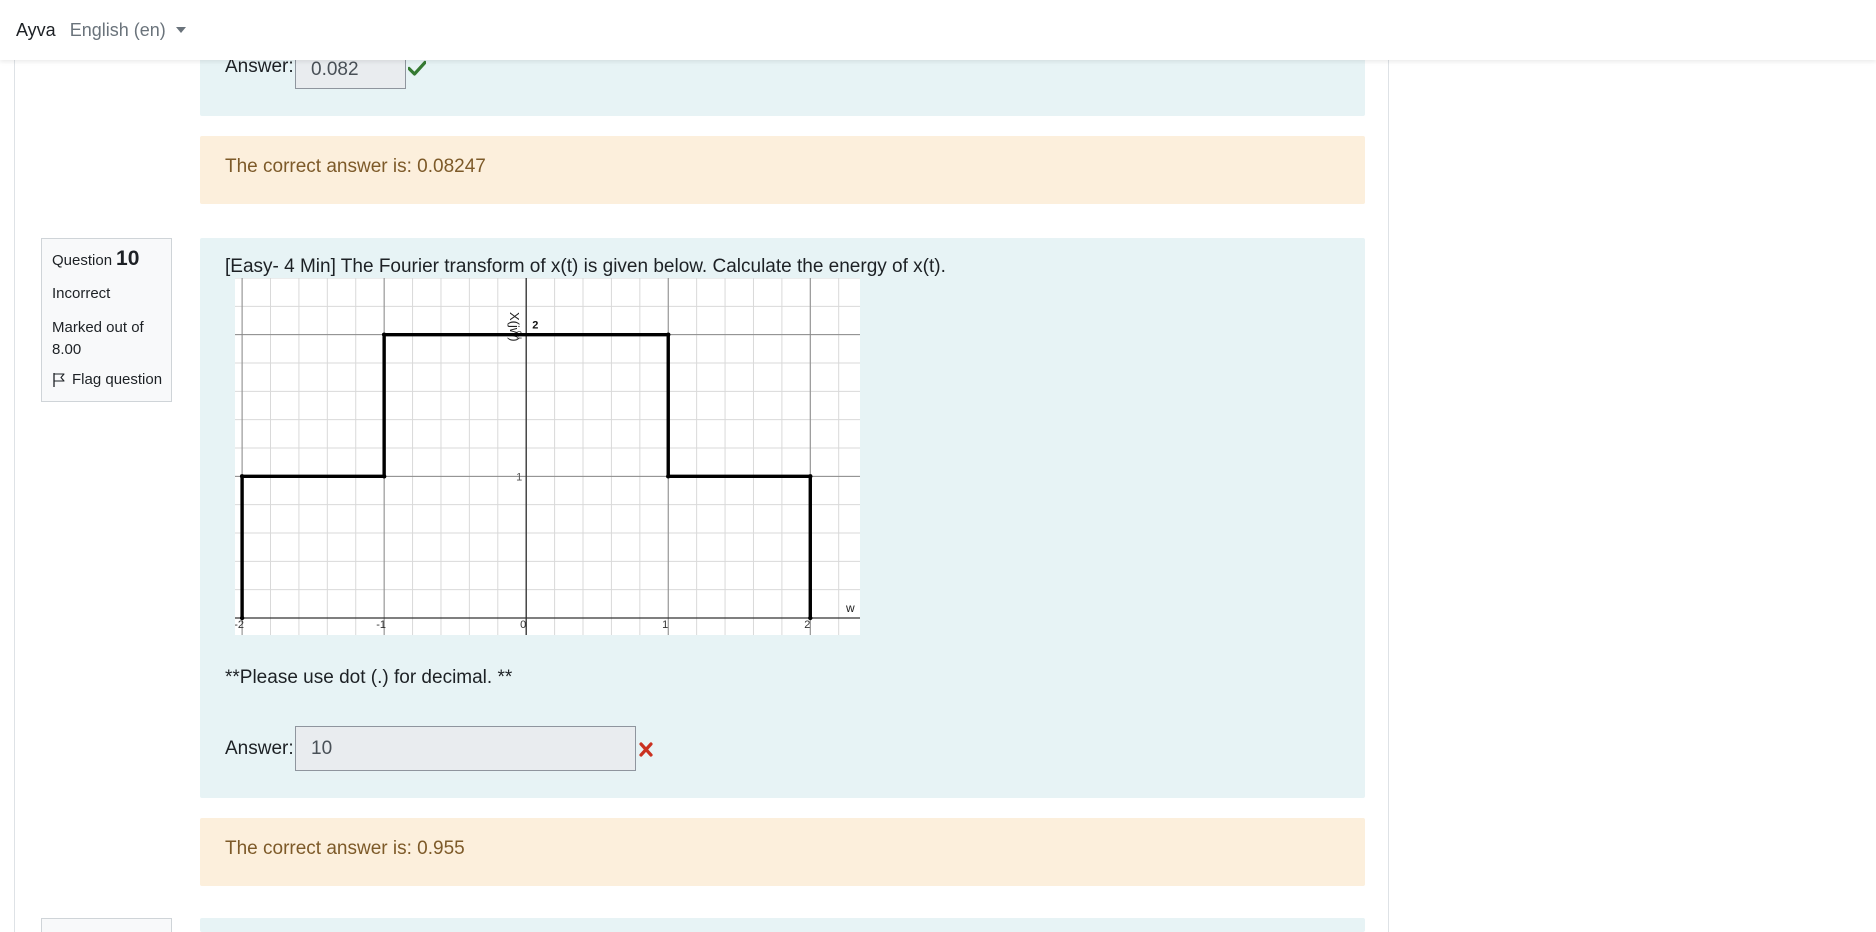 The height and width of the screenshot is (932, 1876). I want to click on previous-correct-answer-text: The correct answer is: 0.08247, so click(355, 166).